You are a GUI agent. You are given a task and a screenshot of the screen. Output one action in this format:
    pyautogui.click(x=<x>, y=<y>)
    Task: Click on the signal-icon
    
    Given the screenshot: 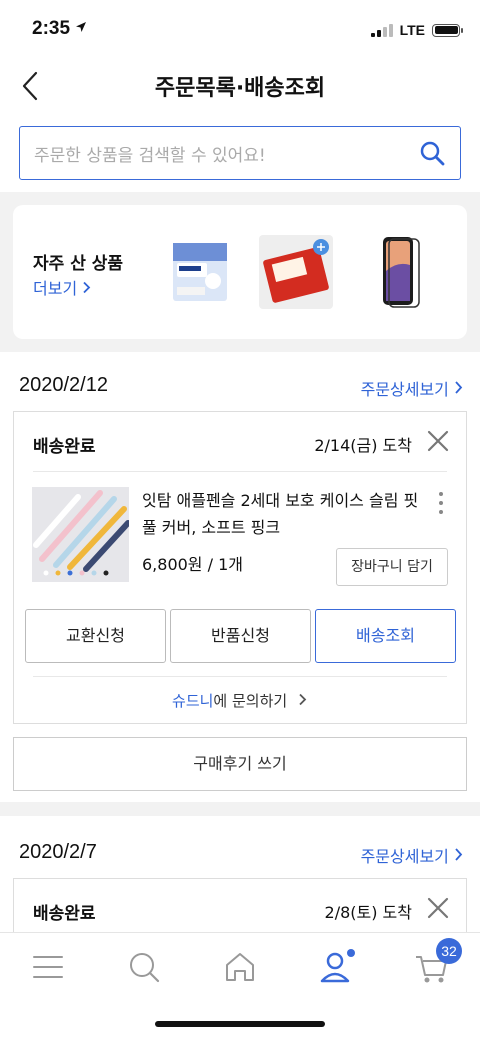 What is the action you would take?
    pyautogui.click(x=381, y=30)
    